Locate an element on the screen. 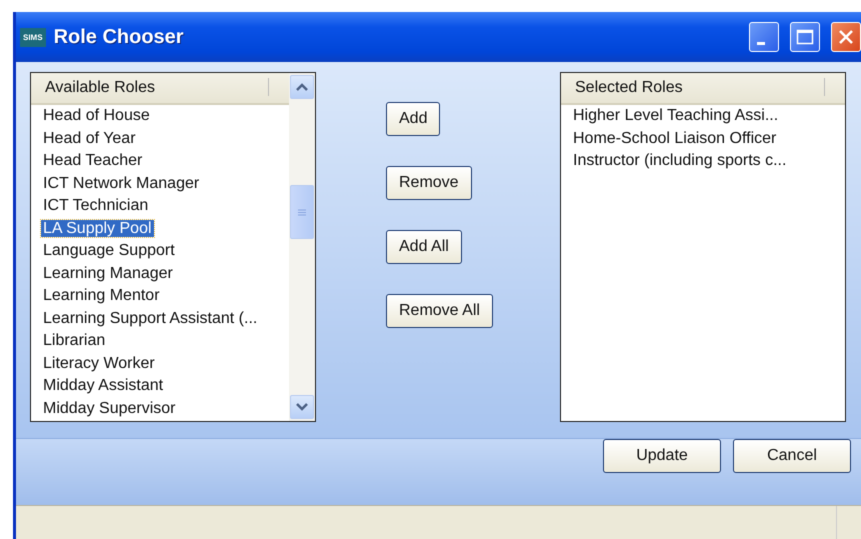 The height and width of the screenshot is (539, 861). transfer-button: Remove All is located at coordinates (439, 311).